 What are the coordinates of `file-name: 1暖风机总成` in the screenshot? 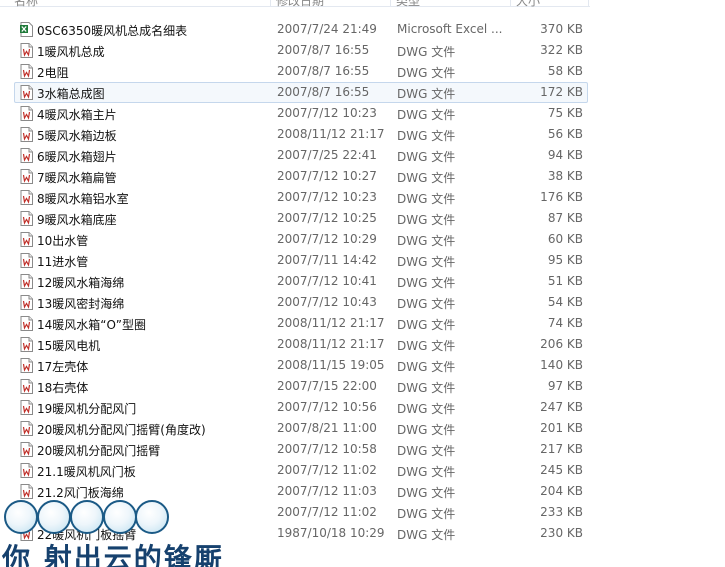 It's located at (71, 52).